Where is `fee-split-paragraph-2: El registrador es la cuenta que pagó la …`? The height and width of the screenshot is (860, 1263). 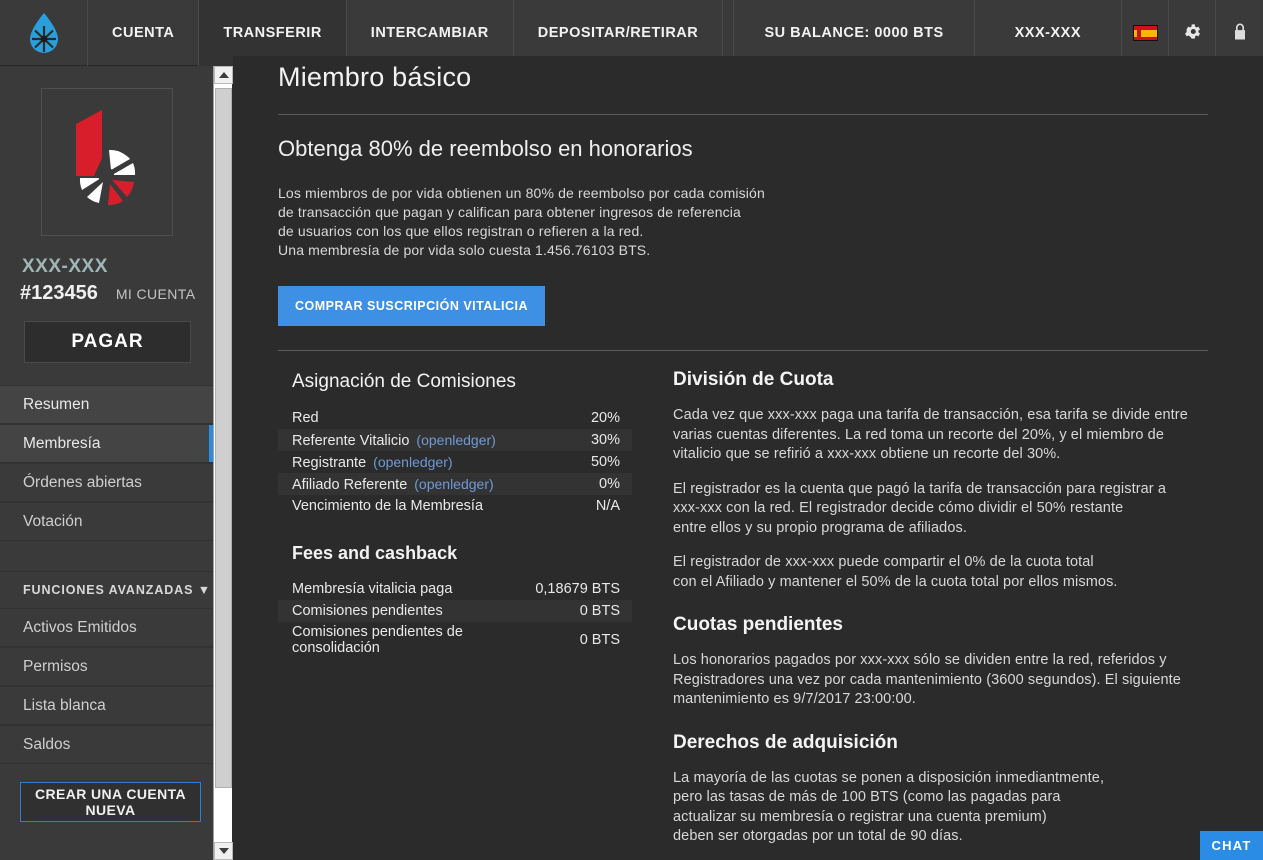 fee-split-paragraph-2: El registrador es la cuenta que pagó la … is located at coordinates (920, 508).